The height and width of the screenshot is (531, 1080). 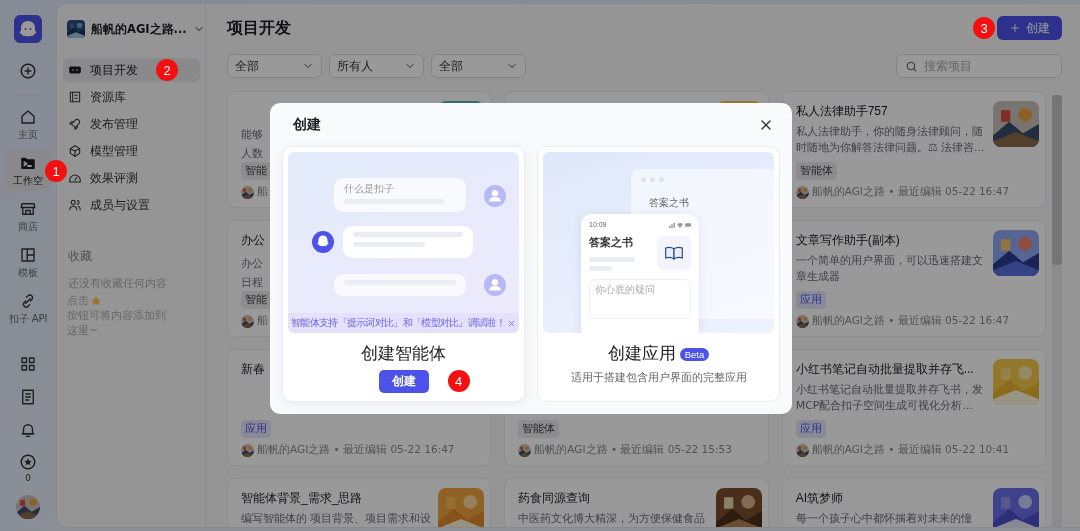 I want to click on project-title: AI筑梦师, so click(x=819, y=498).